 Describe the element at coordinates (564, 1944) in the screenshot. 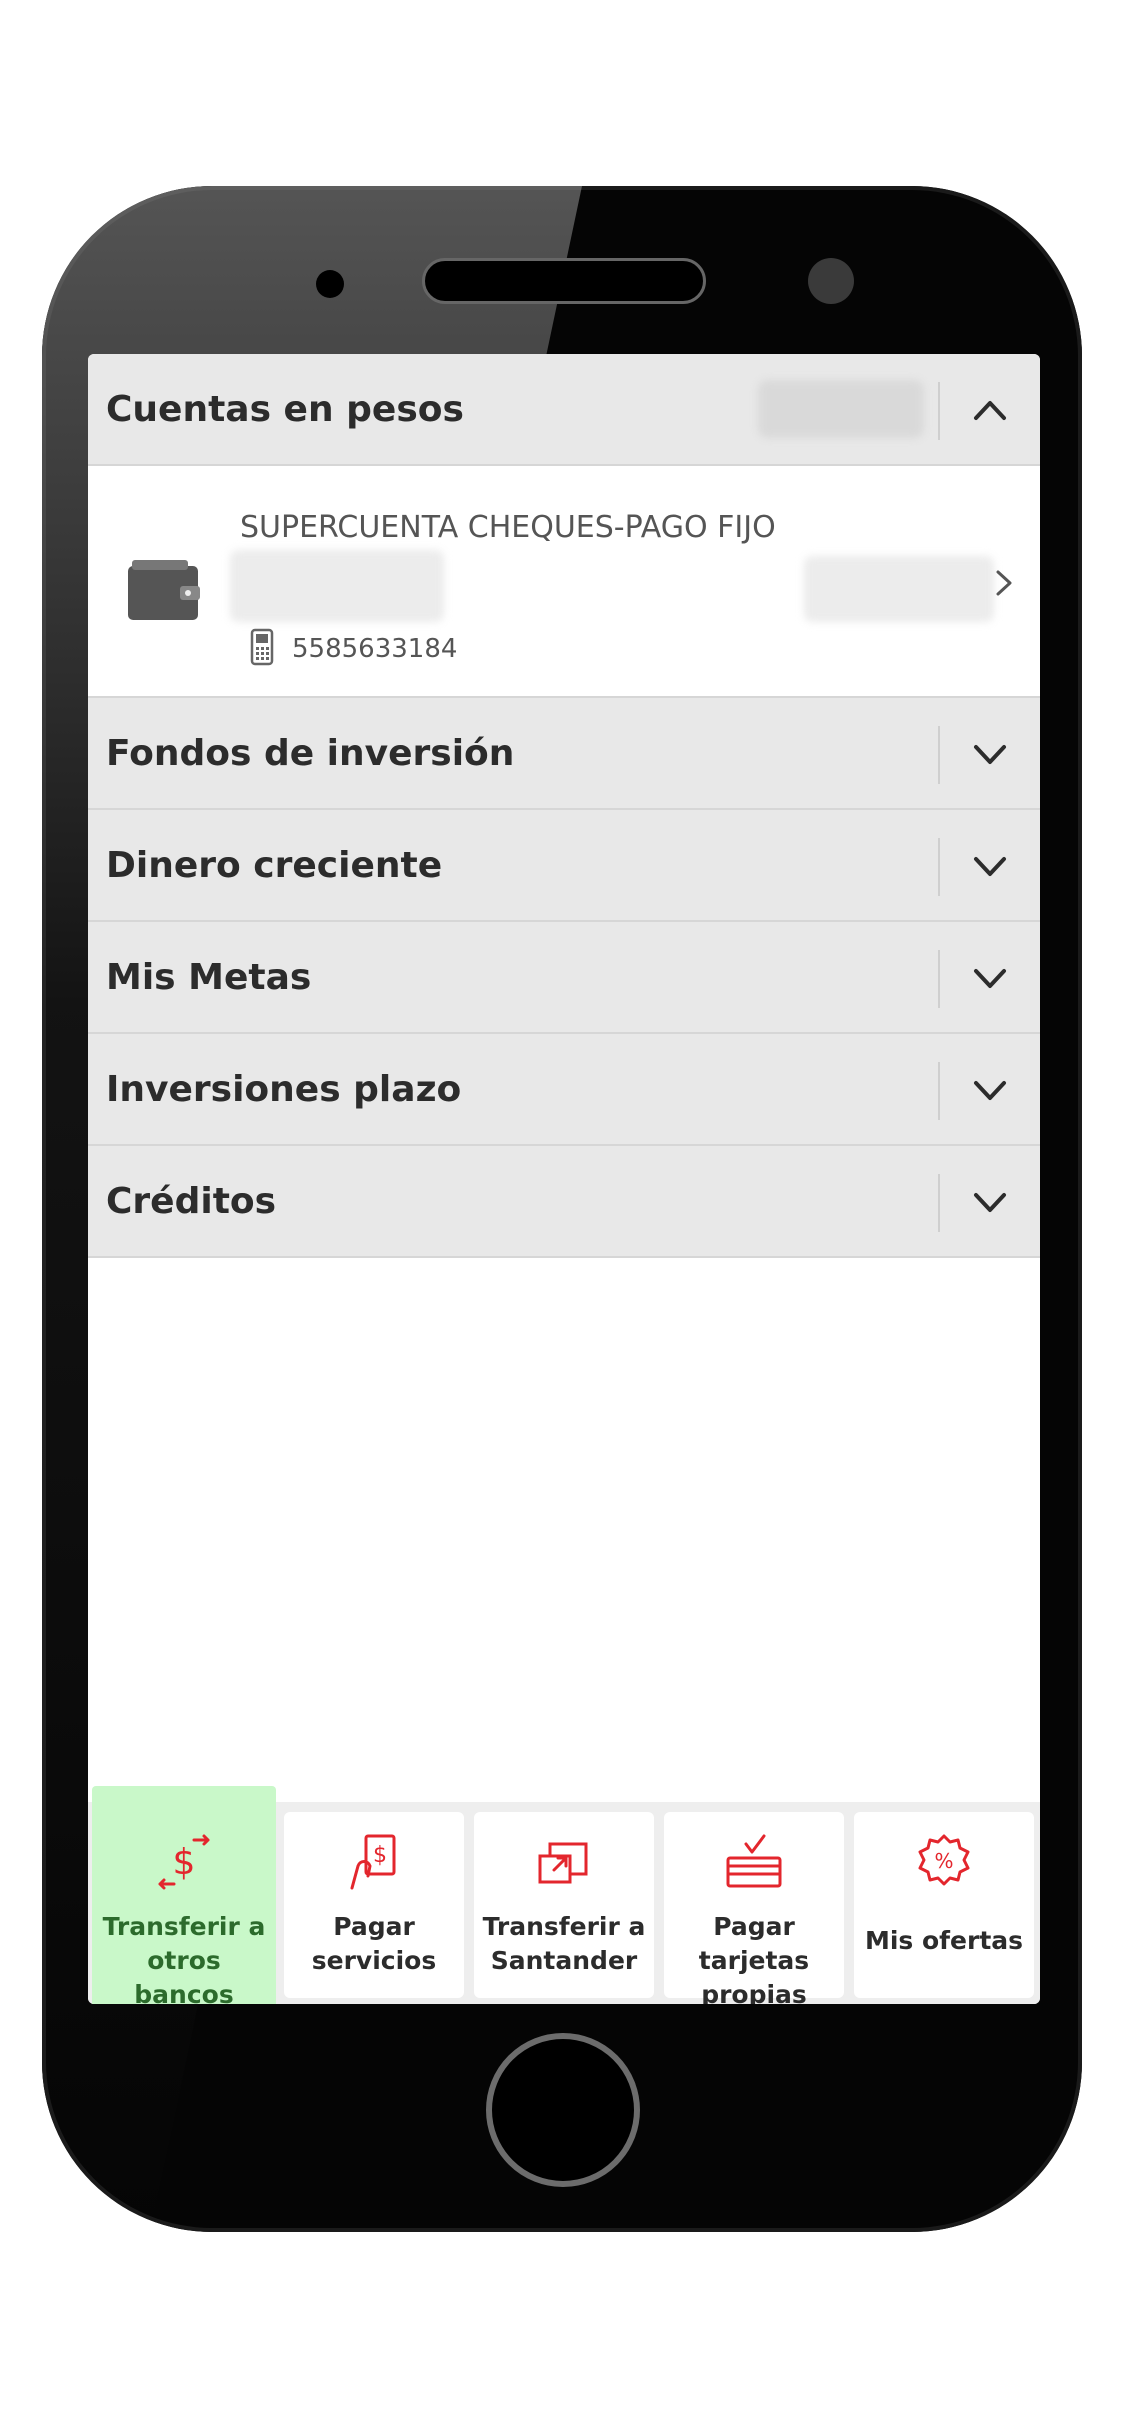

I see `action-label: Transferir a Santander` at that location.